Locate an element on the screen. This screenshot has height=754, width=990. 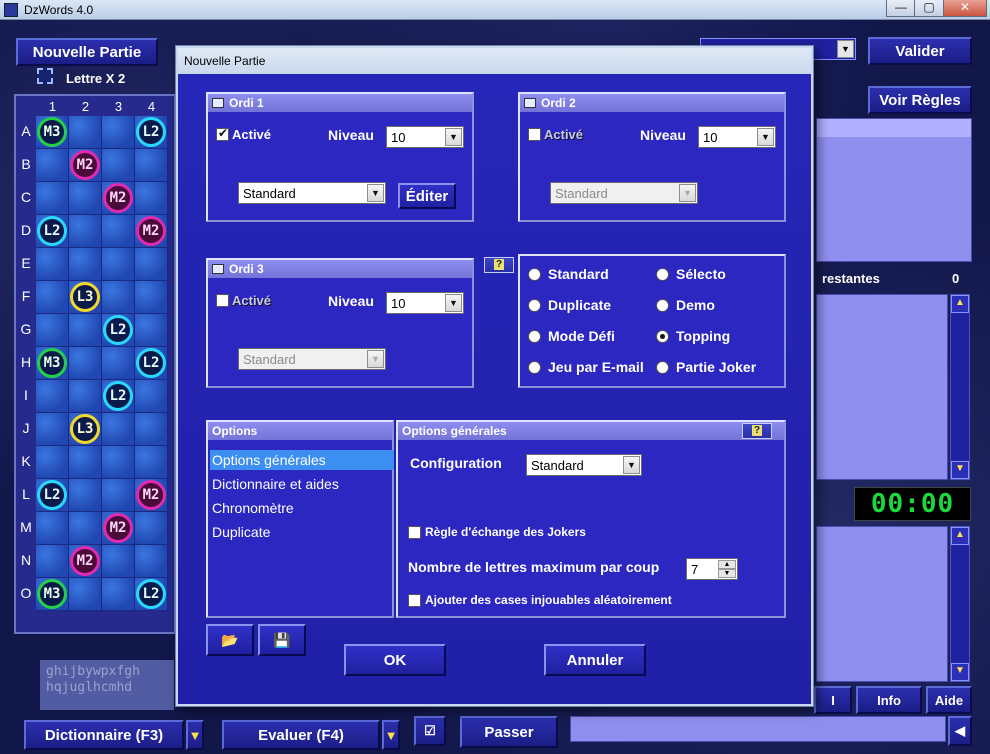
validate-button: Valider is located at coordinates (920, 51).